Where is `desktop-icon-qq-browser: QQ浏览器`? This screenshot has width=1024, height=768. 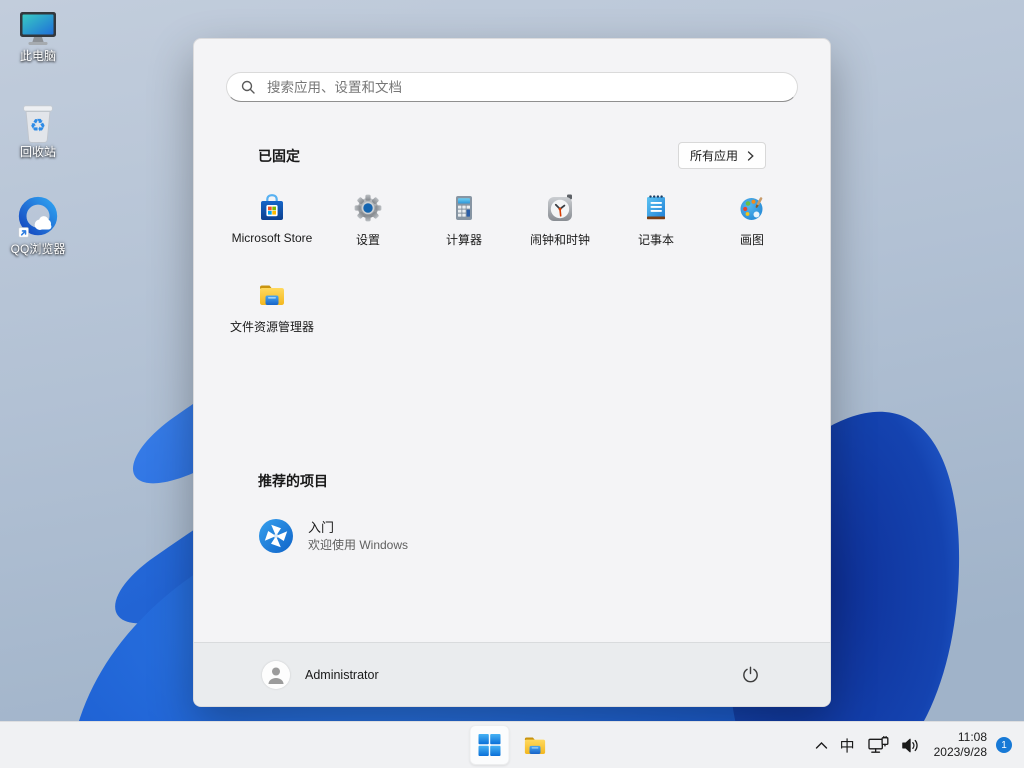
desktop-icon-qq-browser: QQ浏览器 is located at coordinates (38, 225).